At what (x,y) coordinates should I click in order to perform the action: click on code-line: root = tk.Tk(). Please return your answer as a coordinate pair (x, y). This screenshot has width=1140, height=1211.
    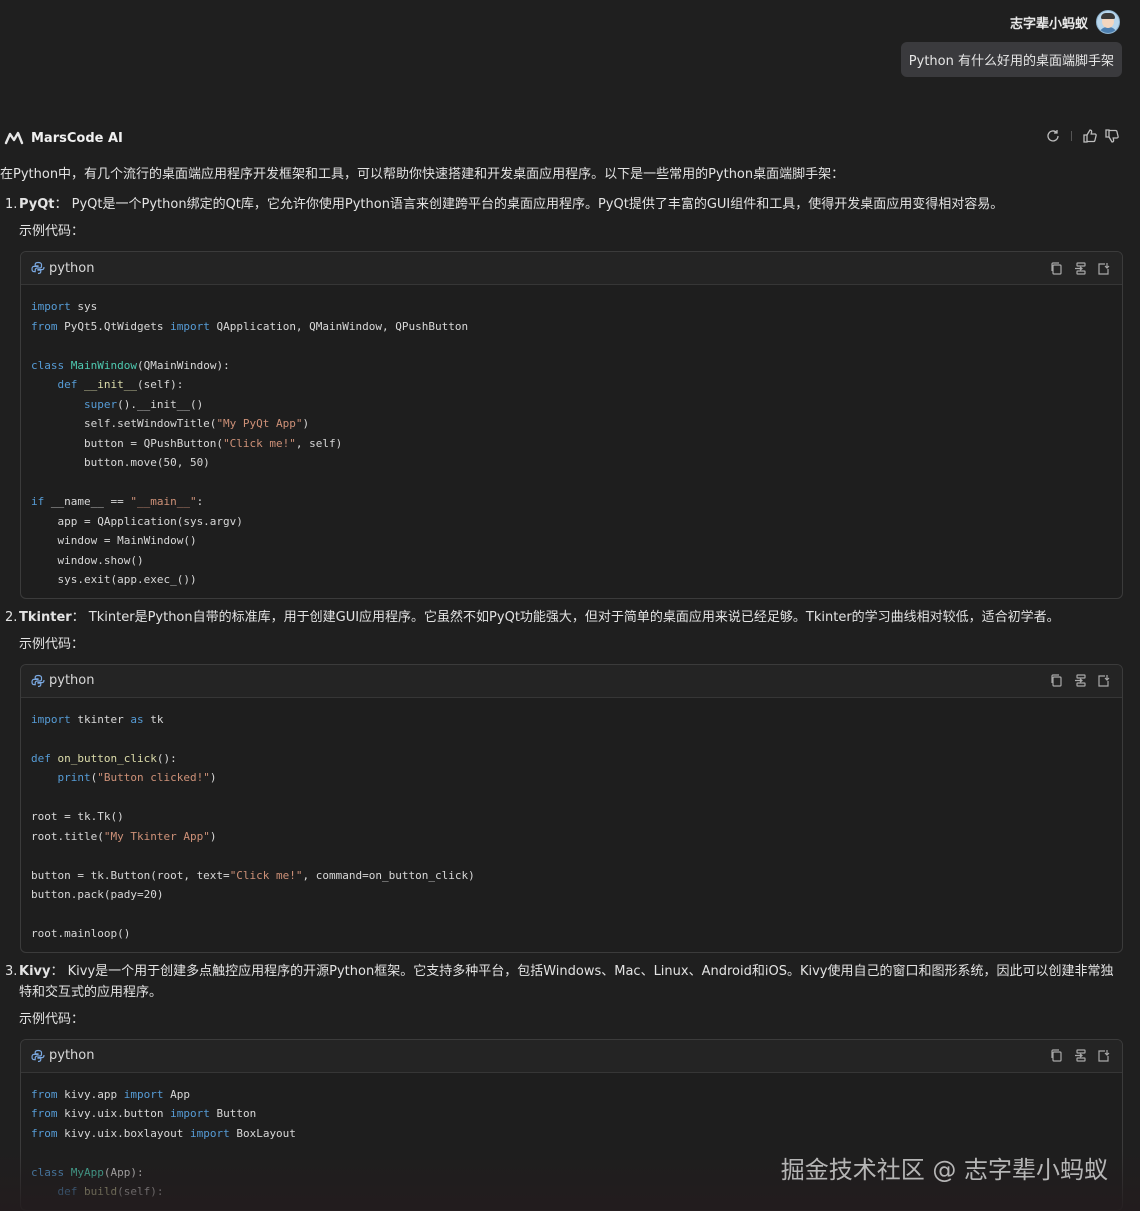
    Looking at the image, I should click on (77, 816).